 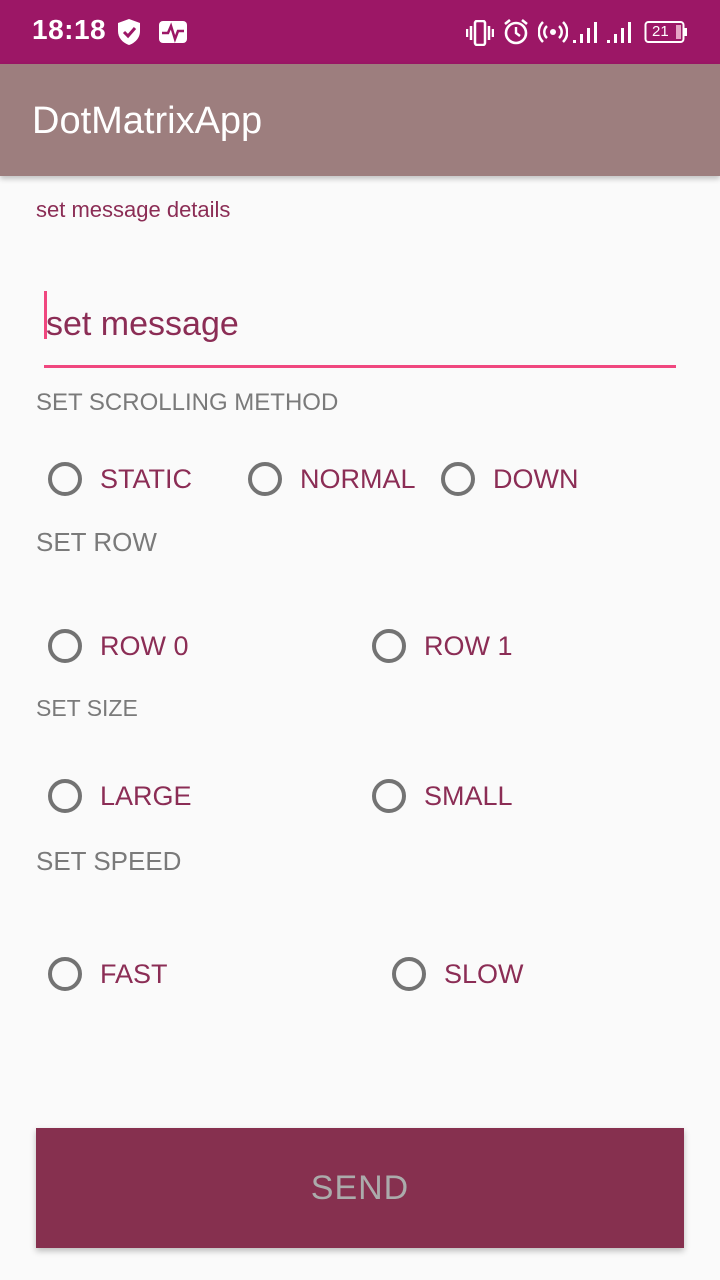 What do you see at coordinates (133, 209) in the screenshot?
I see `message-details-label: set message details` at bounding box center [133, 209].